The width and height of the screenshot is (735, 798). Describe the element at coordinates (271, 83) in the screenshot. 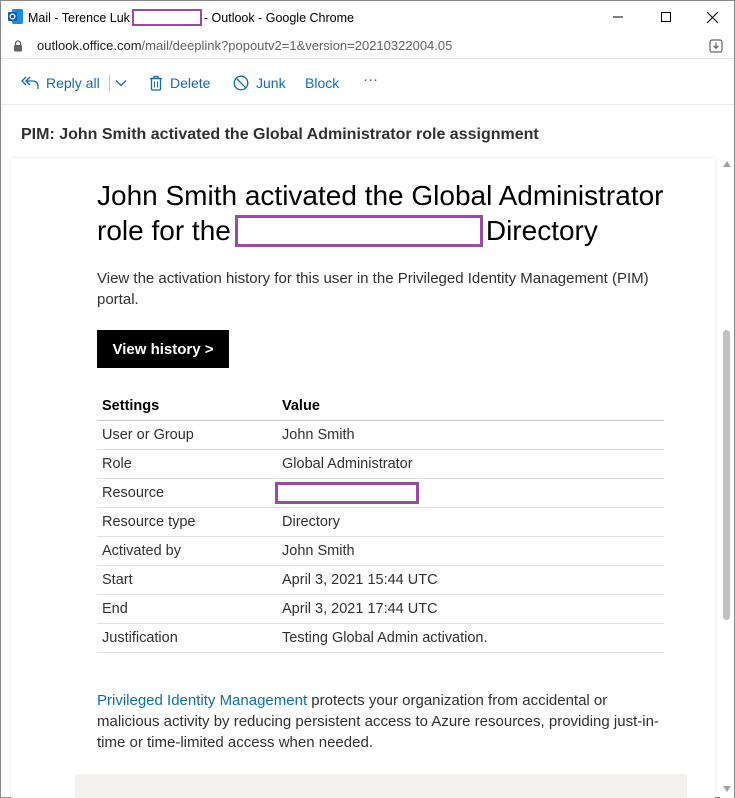

I see `junk-label: Junk` at that location.